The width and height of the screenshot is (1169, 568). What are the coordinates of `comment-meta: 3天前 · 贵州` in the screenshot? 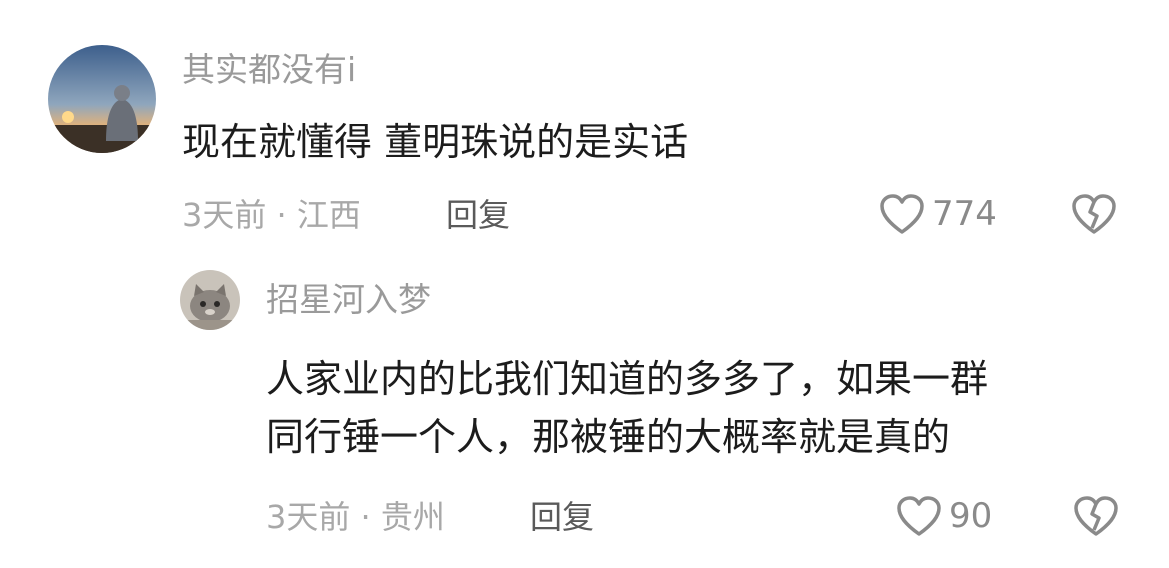 It's located at (355, 517).